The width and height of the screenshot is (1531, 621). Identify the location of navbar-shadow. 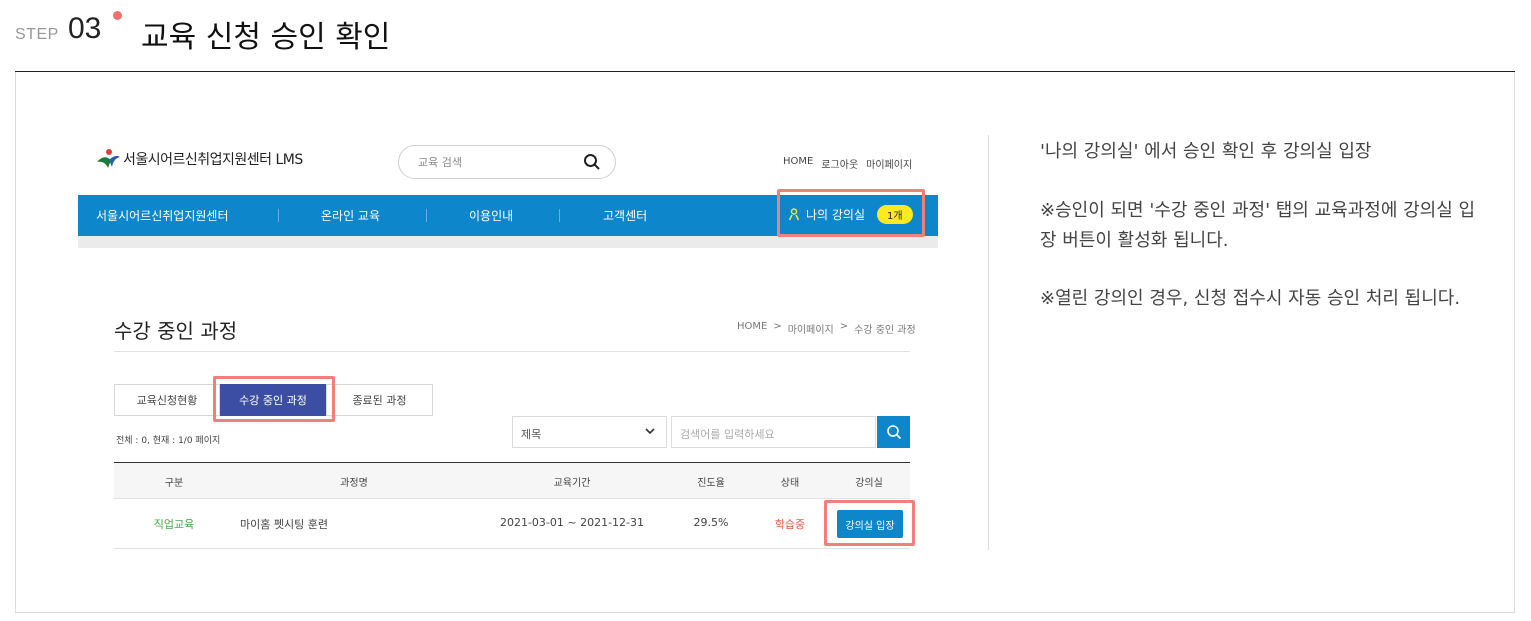
(508, 242).